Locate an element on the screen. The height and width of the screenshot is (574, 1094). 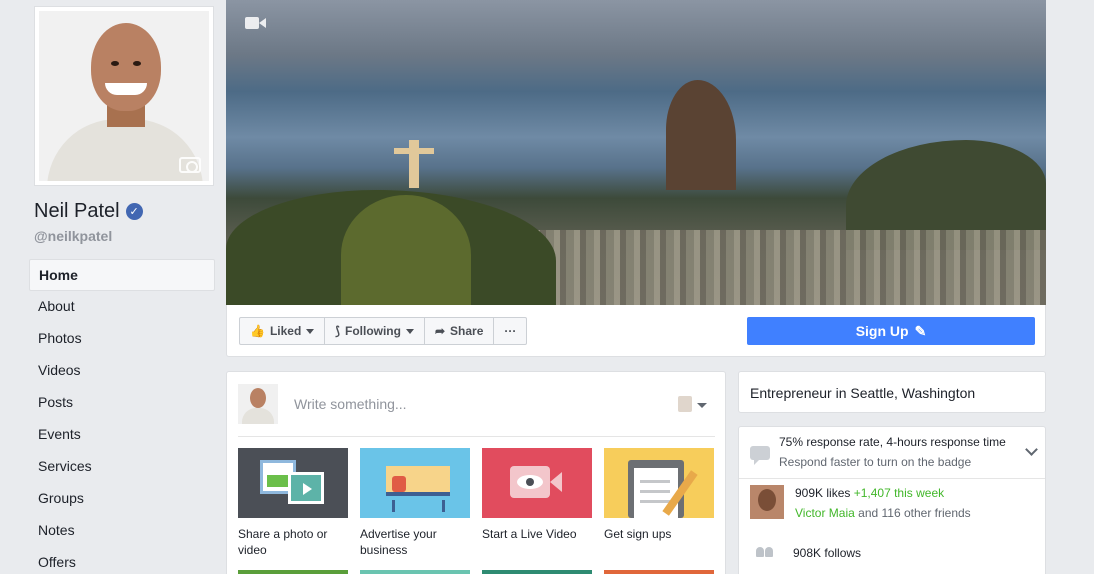
tile-label: Start a Live Video is located at coordinates (529, 534).